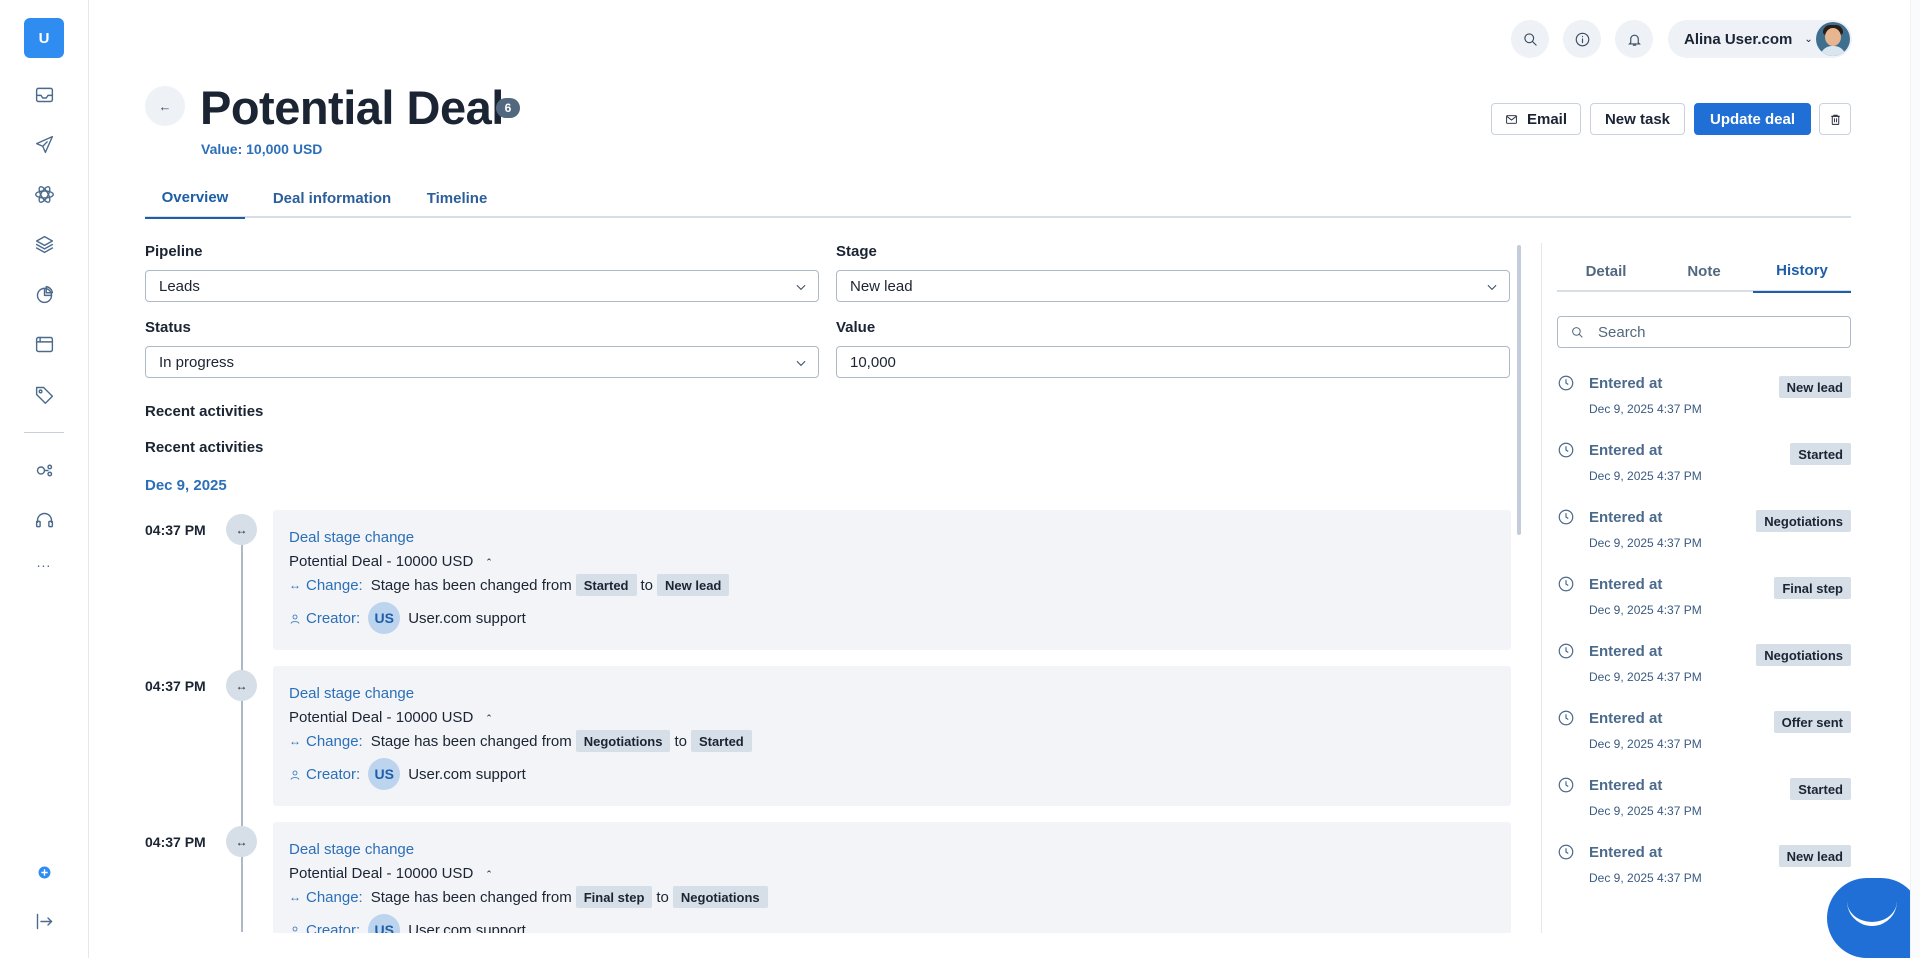  Describe the element at coordinates (242, 736) in the screenshot. I see `timeline-line` at that location.